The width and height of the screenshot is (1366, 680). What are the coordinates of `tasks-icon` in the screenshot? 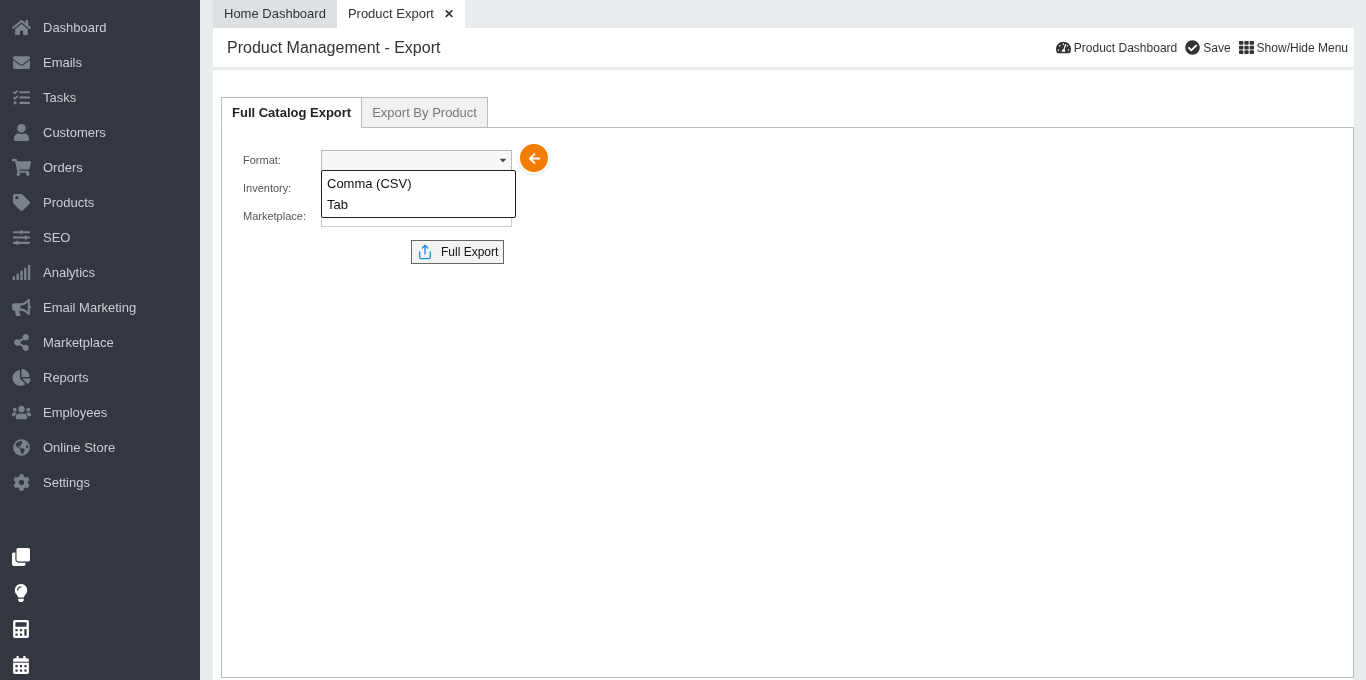 It's located at (21, 97).